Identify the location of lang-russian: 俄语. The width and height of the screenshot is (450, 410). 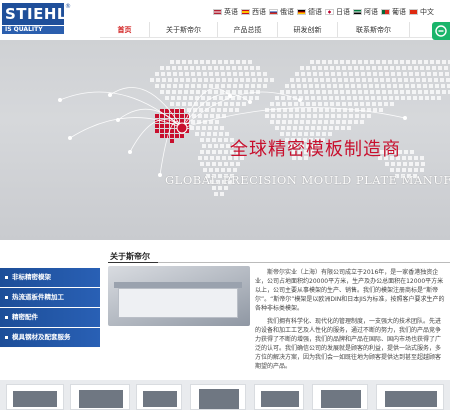
(281, 12).